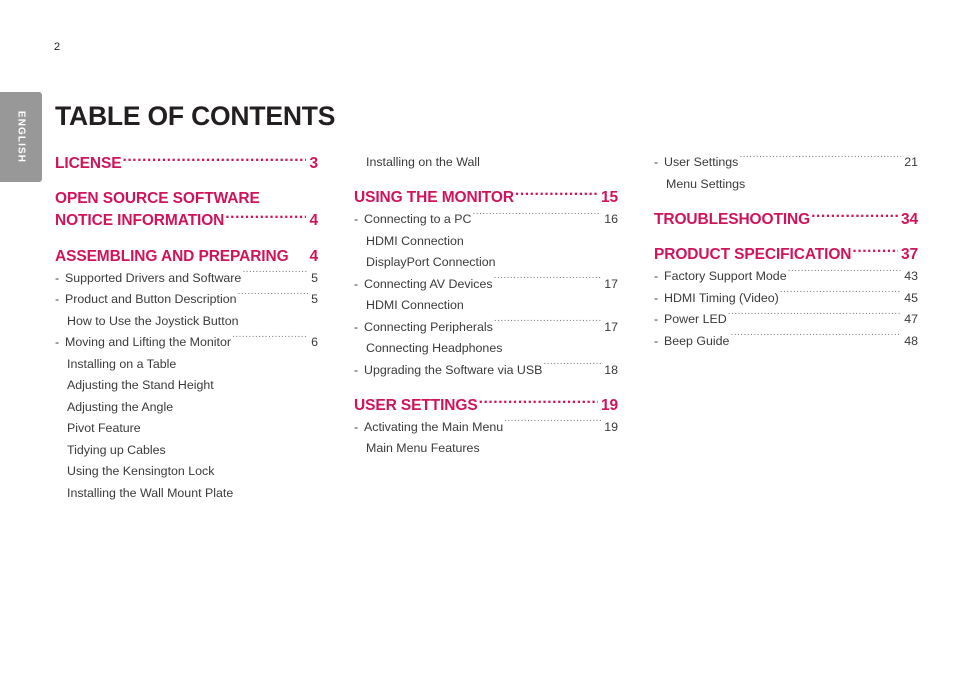  Describe the element at coordinates (314, 342) in the screenshot. I see `toc-page-number: 6` at that location.